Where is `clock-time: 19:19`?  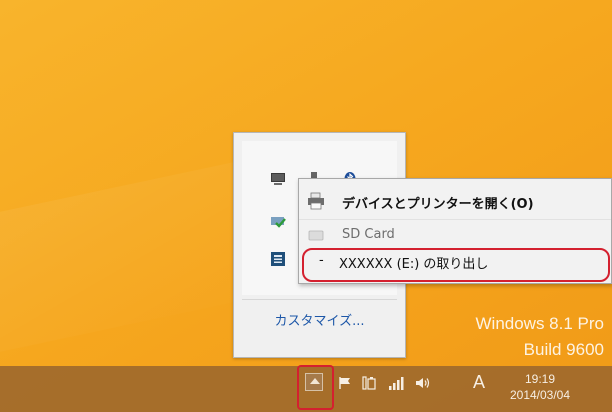
clock-time: 19:19 is located at coordinates (540, 379).